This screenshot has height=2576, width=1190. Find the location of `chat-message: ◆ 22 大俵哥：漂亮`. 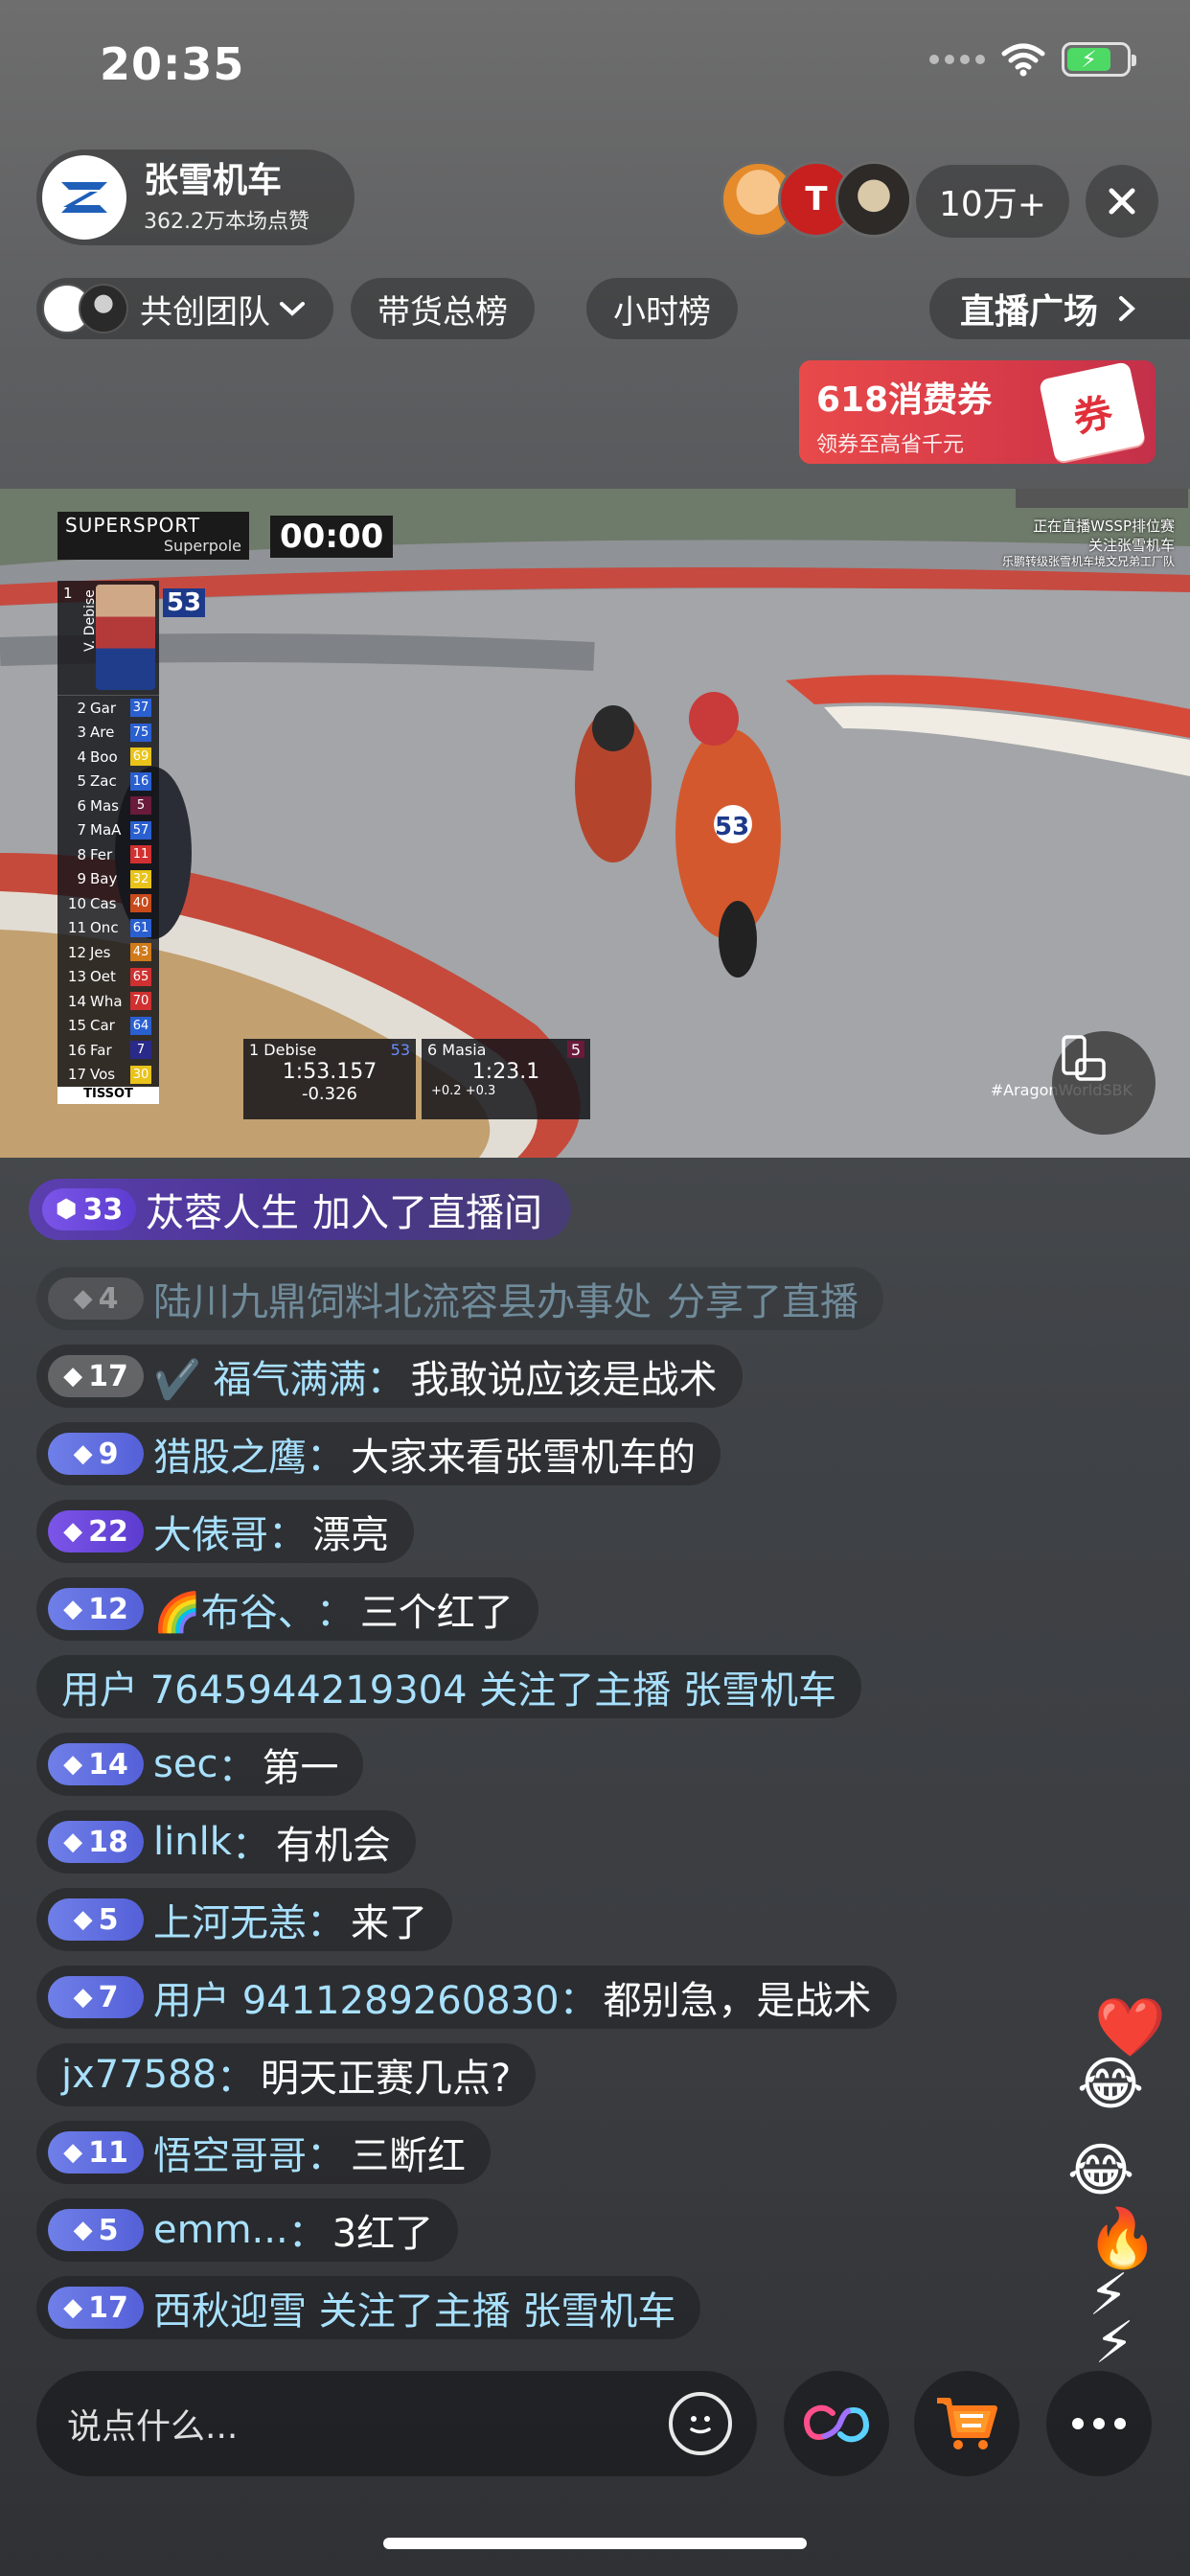

chat-message: ◆ 22 大俵哥：漂亮 is located at coordinates (225, 1531).